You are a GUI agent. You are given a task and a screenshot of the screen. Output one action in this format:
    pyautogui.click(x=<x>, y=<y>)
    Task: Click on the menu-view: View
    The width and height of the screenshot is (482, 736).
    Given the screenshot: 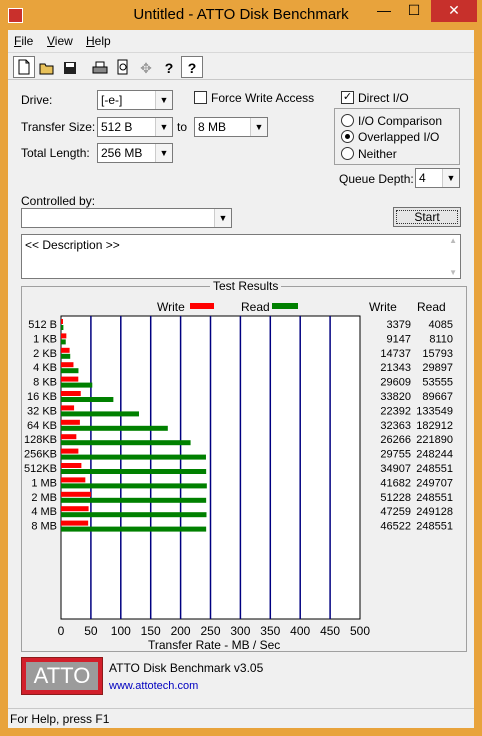 What is the action you would take?
    pyautogui.click(x=60, y=41)
    